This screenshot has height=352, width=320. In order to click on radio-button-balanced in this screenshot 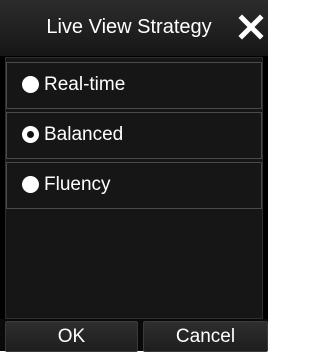, I will do `click(30, 134)`.